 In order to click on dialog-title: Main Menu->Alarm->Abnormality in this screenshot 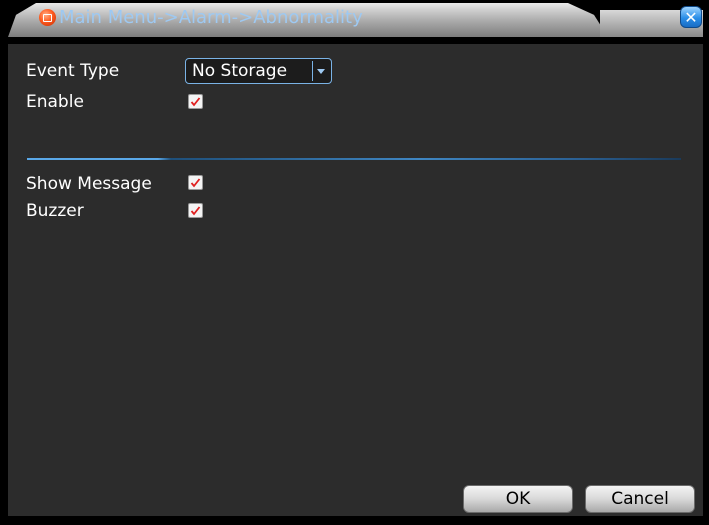, I will do `click(211, 17)`.